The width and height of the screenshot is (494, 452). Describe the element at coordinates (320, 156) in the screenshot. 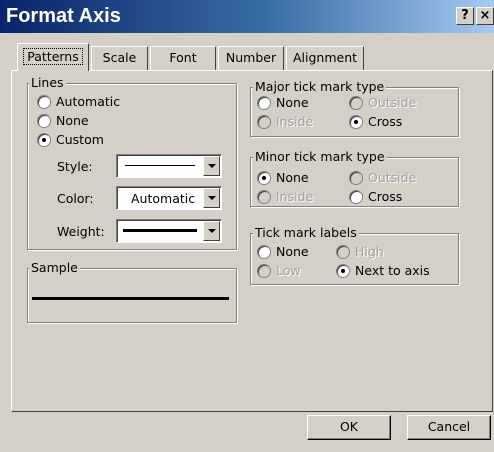

I see `minor-tick-legend: Minor tick mark type` at that location.